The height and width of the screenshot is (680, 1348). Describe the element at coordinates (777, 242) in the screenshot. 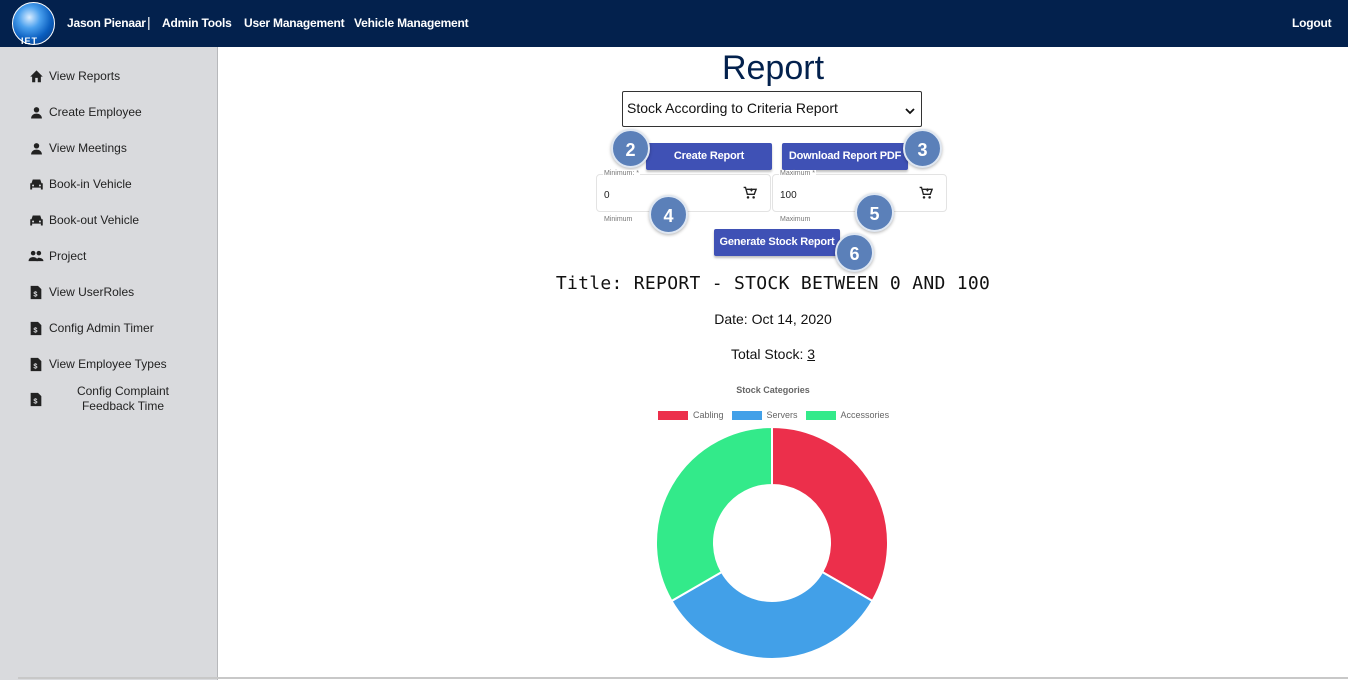

I see `generate-stock-report-button: Generate Stock Report` at that location.